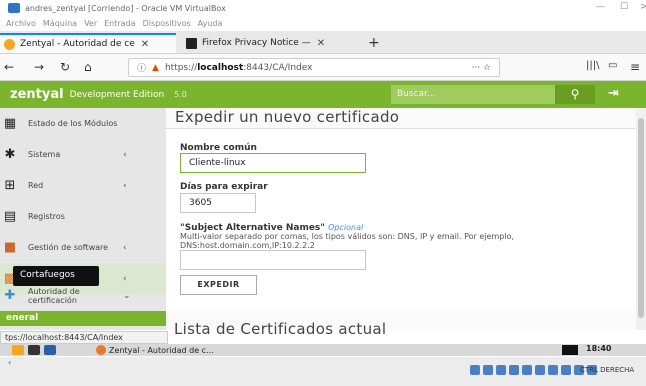  I want to click on terminal-icon, so click(570, 350).